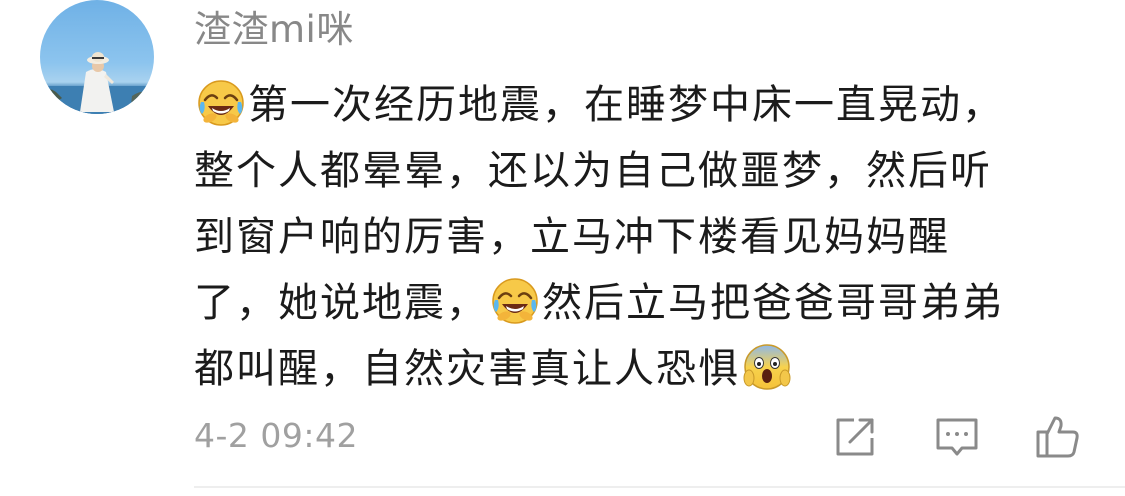 This screenshot has width=1125, height=496. I want to click on comment-line-text: 整个人都晕晕，还以为自己做噩梦，然后听, so click(593, 171).